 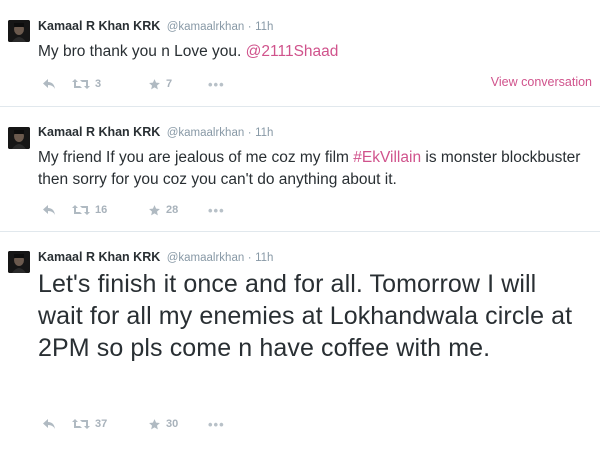 What do you see at coordinates (110, 210) in the screenshot?
I see `retweet-button: 16` at bounding box center [110, 210].